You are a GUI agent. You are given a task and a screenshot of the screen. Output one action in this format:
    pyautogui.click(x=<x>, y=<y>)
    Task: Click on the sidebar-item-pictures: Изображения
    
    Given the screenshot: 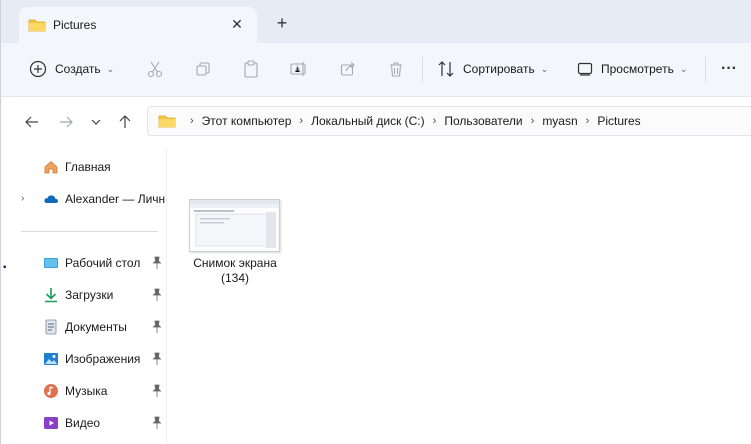 What is the action you would take?
    pyautogui.click(x=84, y=359)
    